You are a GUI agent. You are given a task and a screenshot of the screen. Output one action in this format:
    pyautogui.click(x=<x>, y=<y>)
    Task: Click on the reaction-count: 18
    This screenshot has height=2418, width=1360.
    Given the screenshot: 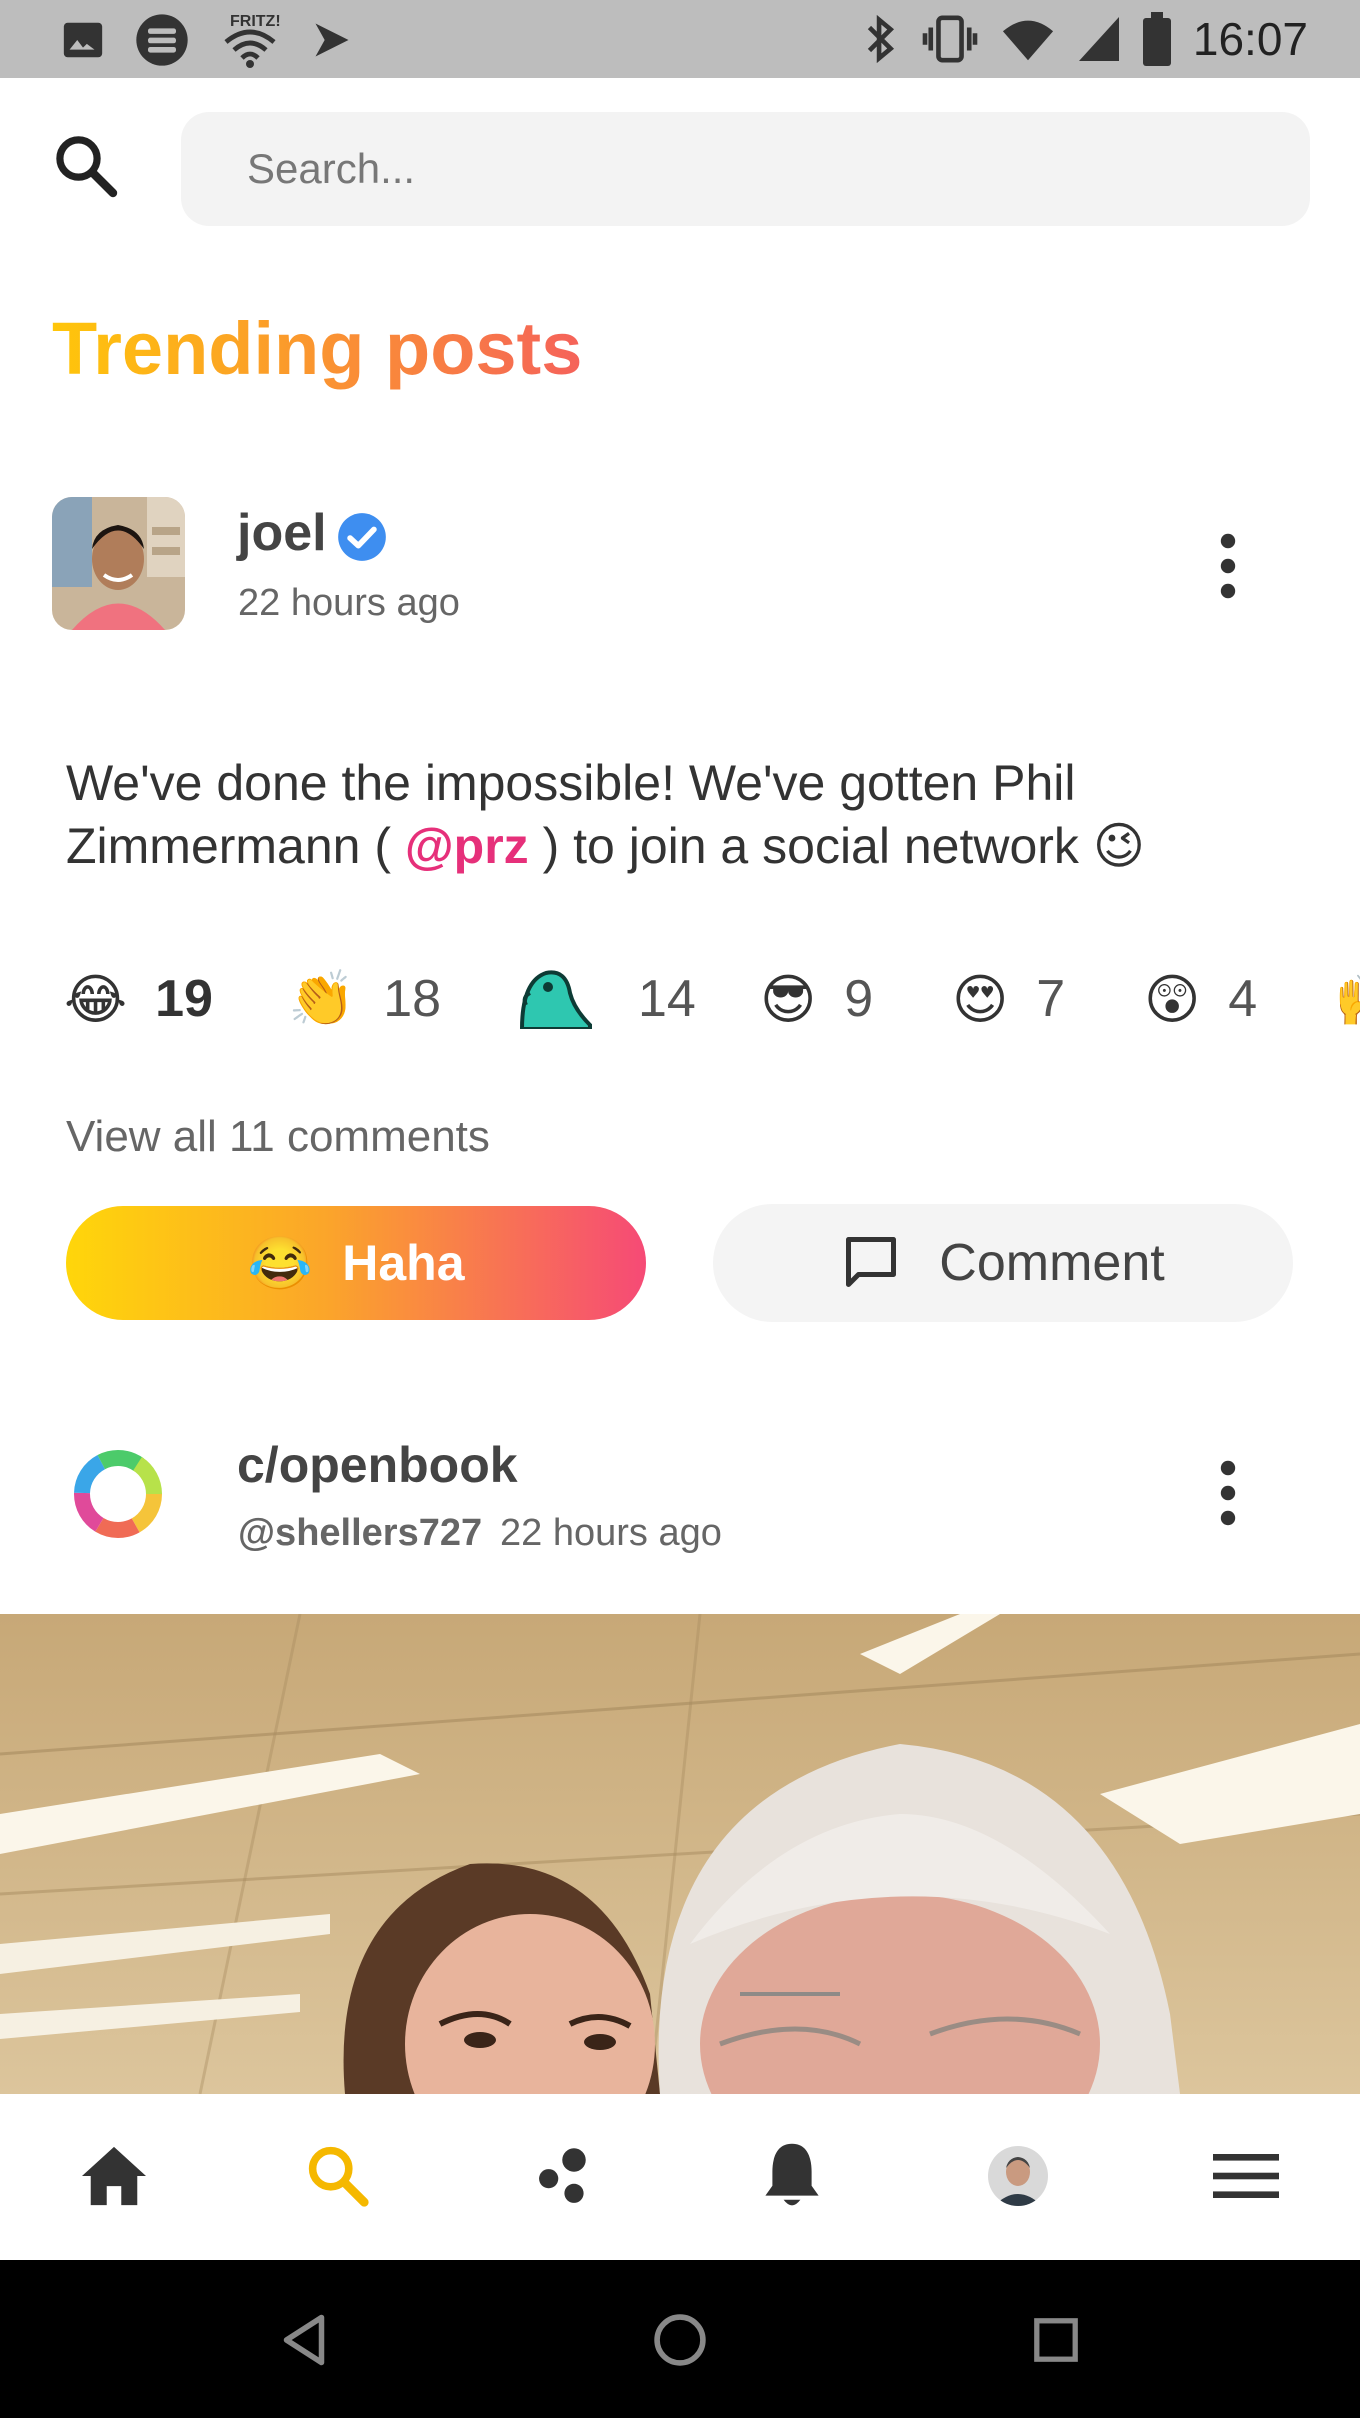 What is the action you would take?
    pyautogui.click(x=412, y=999)
    